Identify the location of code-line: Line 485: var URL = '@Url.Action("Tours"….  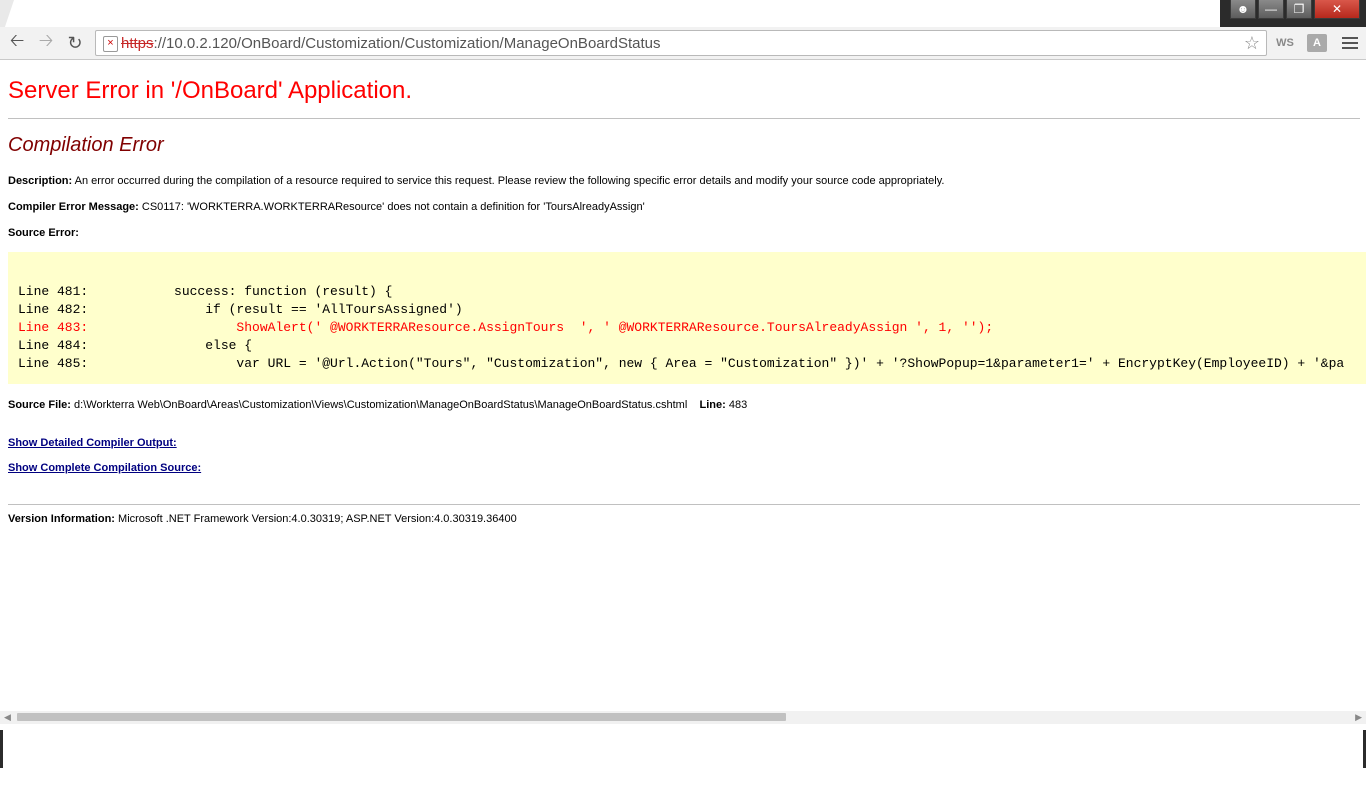
(681, 363).